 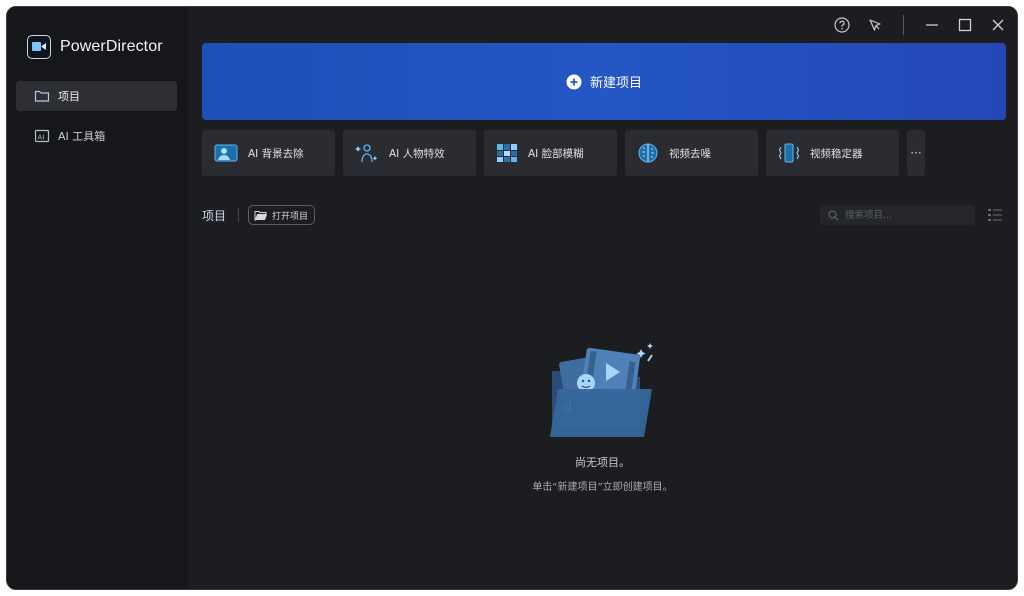 What do you see at coordinates (905, 215) in the screenshot?
I see `search-input` at bounding box center [905, 215].